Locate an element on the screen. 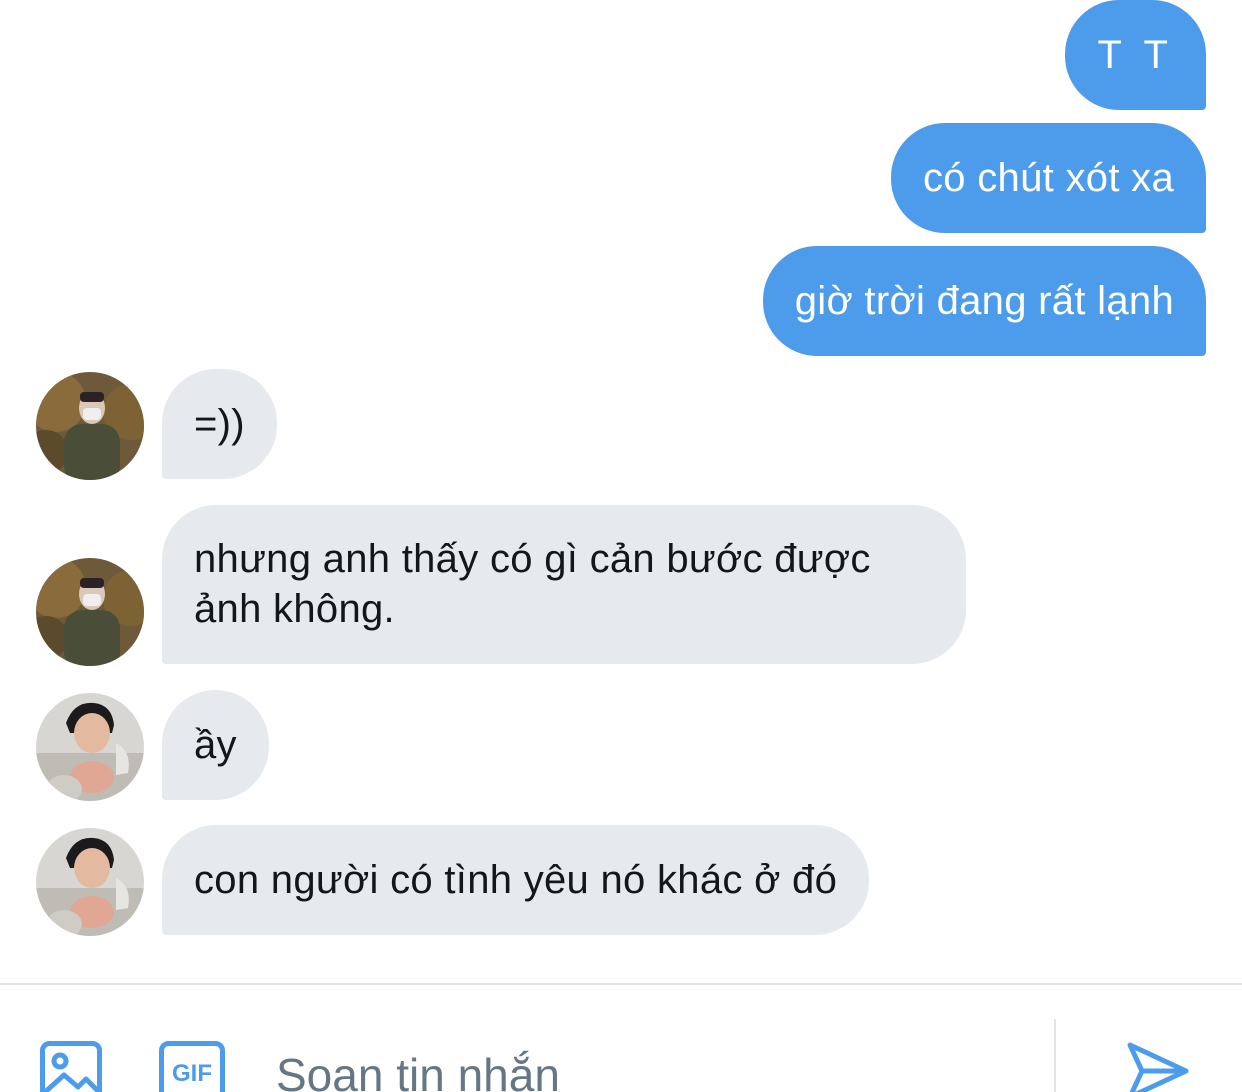 The image size is (1242, 1092). outgoing-message: T T is located at coordinates (1135, 55).